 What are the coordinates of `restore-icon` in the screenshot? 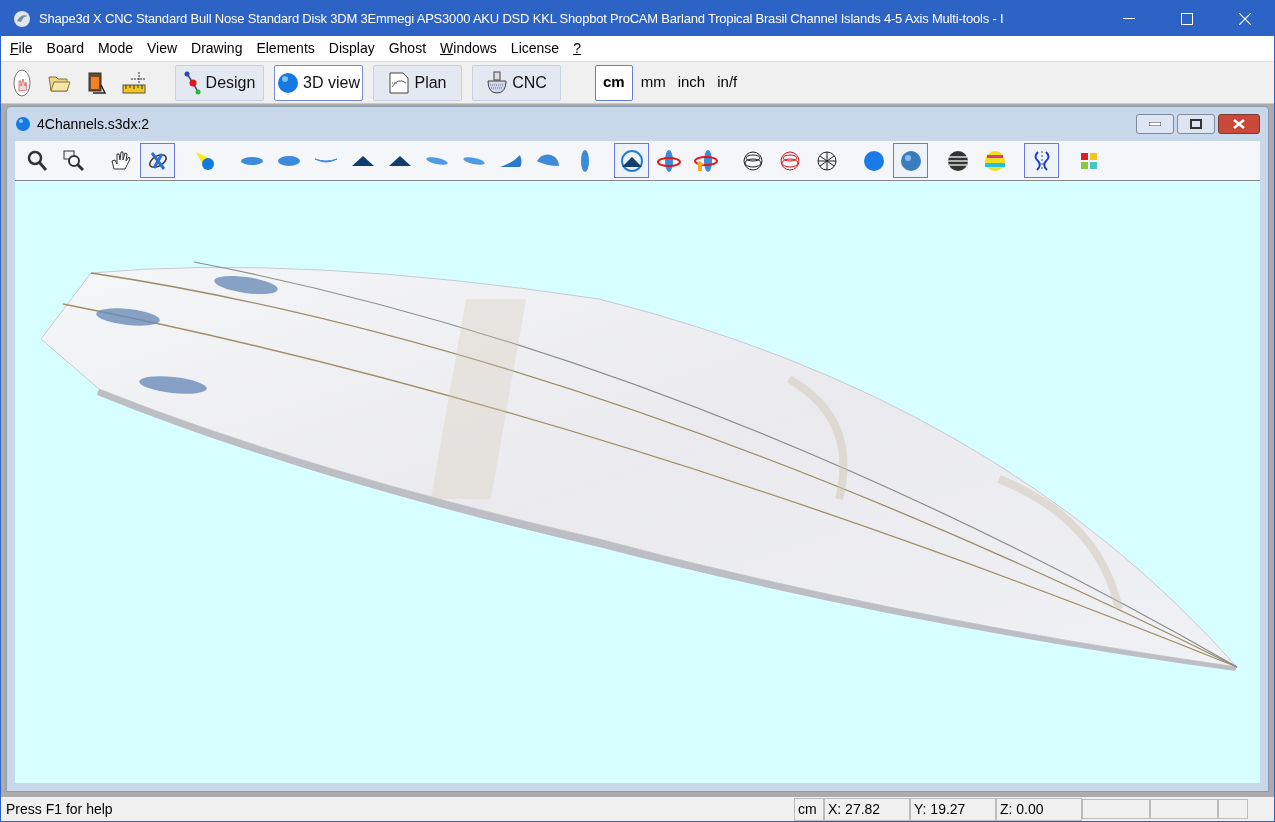 It's located at (1196, 124).